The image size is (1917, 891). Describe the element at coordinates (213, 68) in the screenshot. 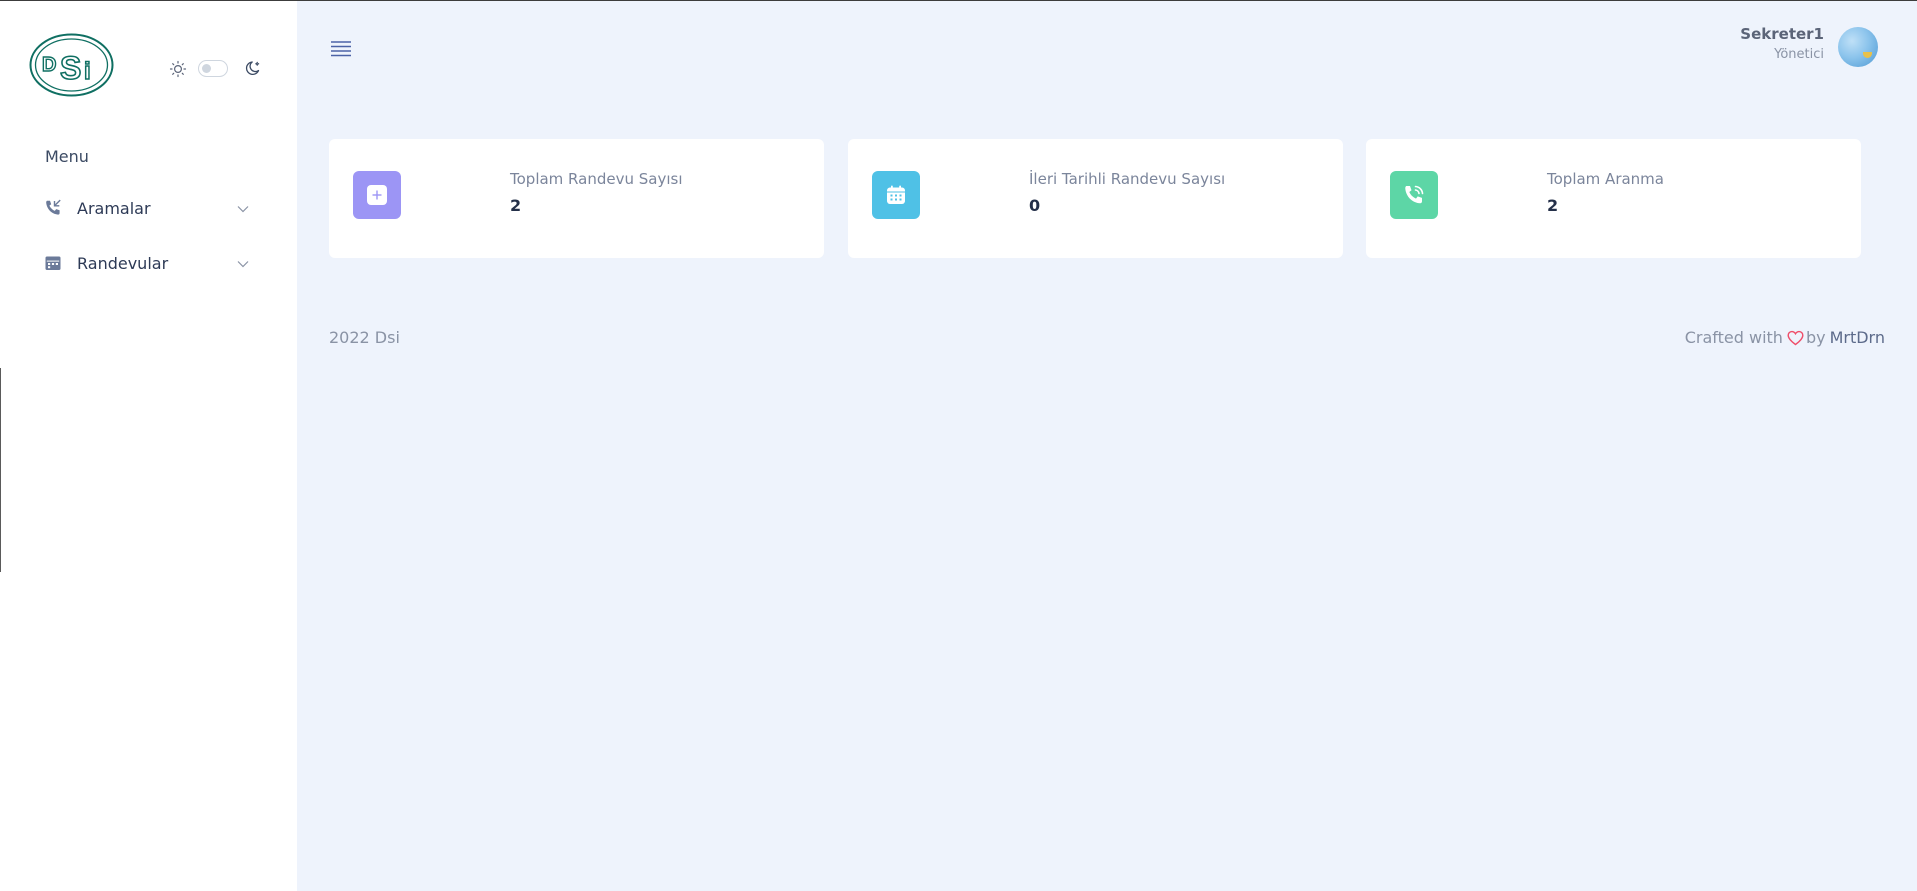

I see `theme-toggle-switch` at that location.